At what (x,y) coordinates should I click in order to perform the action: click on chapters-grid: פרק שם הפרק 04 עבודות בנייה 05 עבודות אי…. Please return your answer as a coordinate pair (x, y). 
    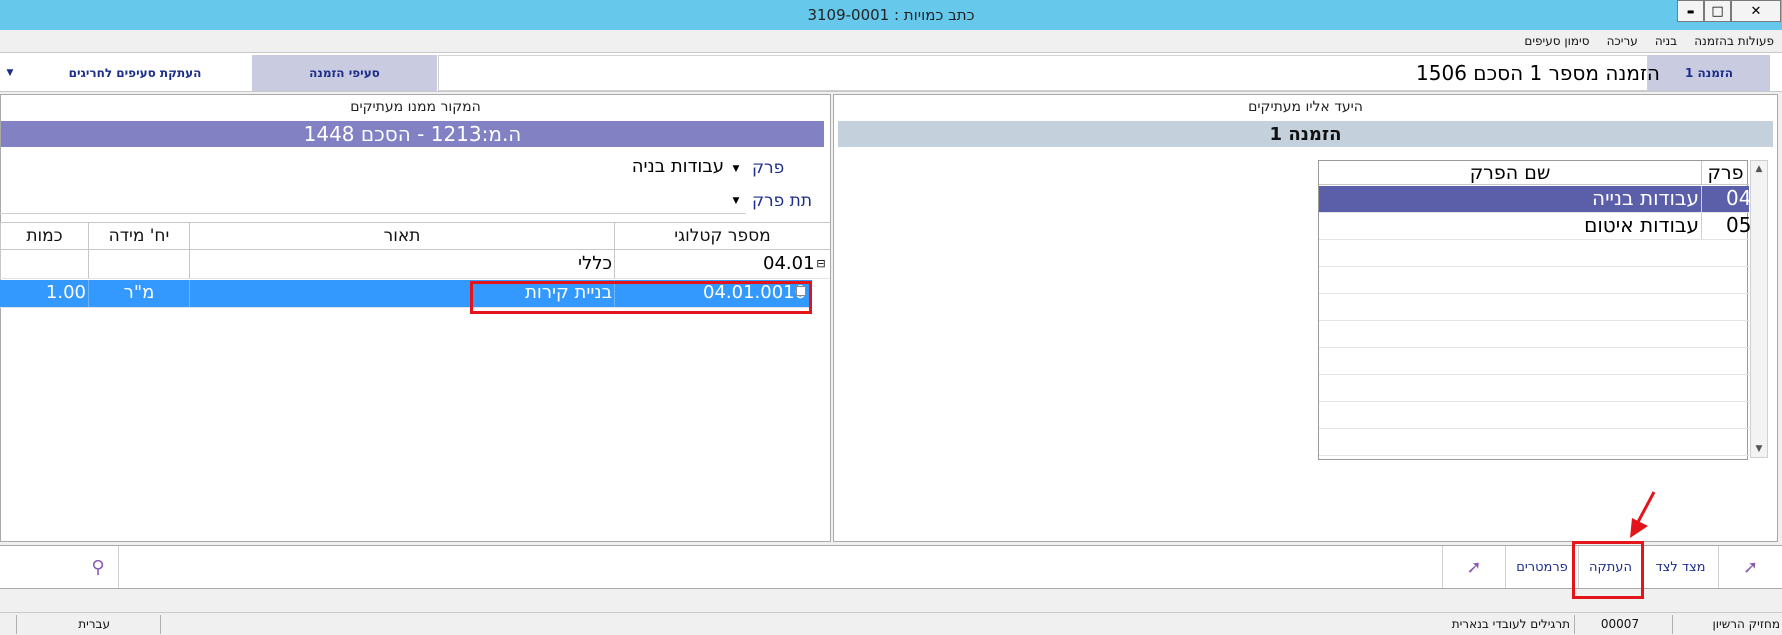
    Looking at the image, I should click on (1534, 310).